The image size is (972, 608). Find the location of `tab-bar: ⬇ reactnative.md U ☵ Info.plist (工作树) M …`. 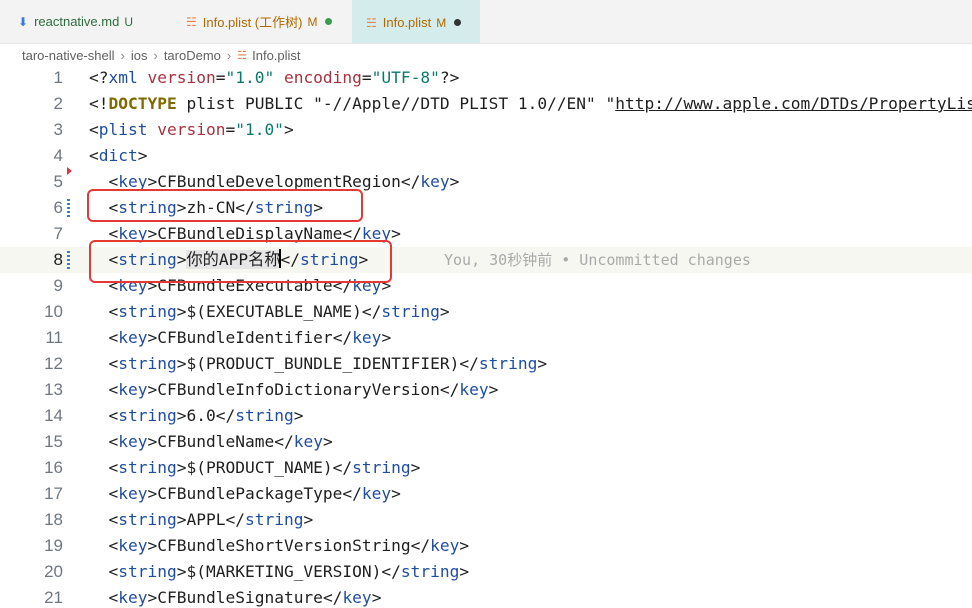

tab-bar: ⬇ reactnative.md U ☵ Info.plist (工作树) M … is located at coordinates (486, 22).